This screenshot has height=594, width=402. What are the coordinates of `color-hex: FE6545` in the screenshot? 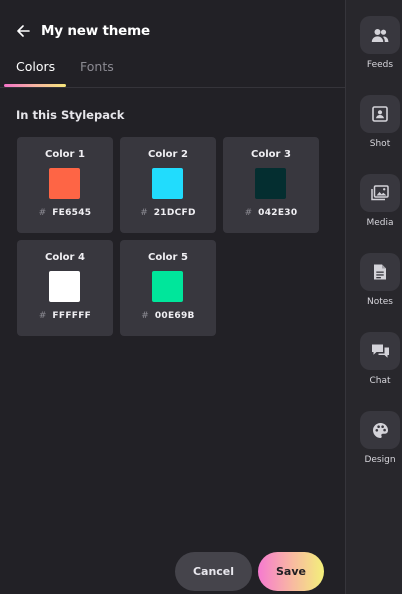 It's located at (72, 213).